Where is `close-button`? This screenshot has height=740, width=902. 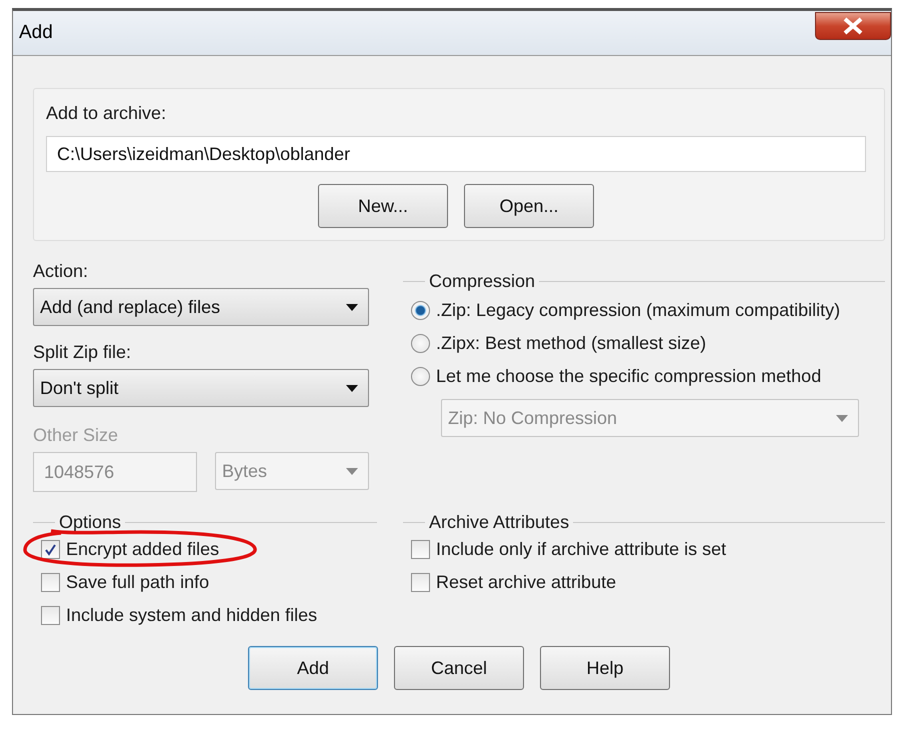
close-button is located at coordinates (853, 26).